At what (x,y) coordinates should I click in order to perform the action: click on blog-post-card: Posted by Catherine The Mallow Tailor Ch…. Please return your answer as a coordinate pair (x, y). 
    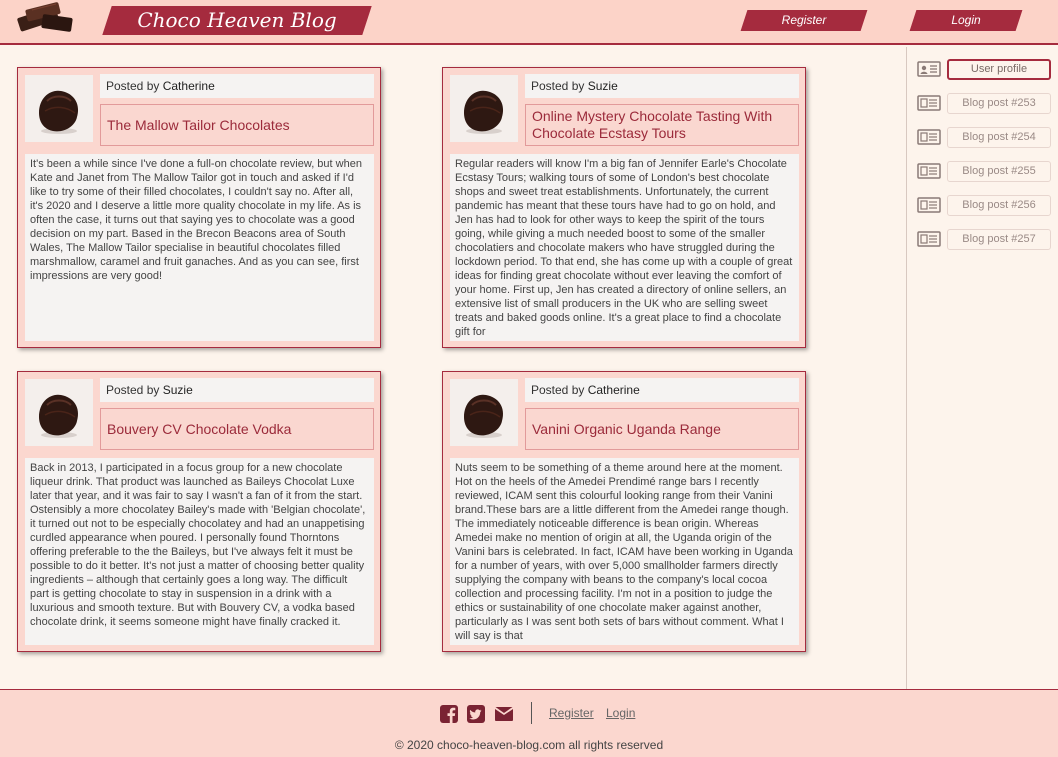
    Looking at the image, I should click on (199, 207).